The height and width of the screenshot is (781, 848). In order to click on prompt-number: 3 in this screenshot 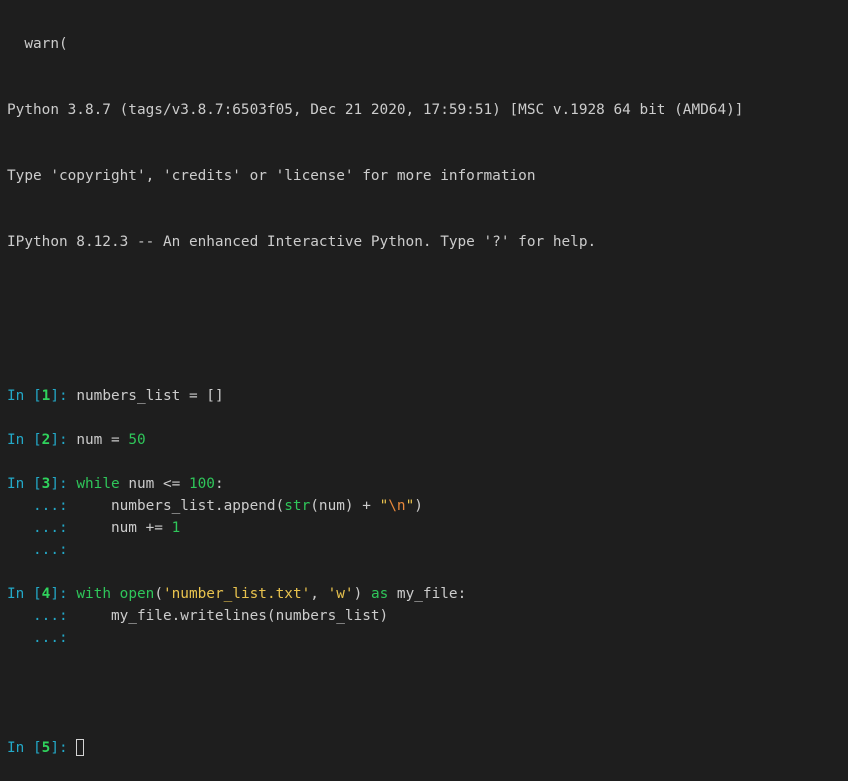, I will do `click(46, 484)`.